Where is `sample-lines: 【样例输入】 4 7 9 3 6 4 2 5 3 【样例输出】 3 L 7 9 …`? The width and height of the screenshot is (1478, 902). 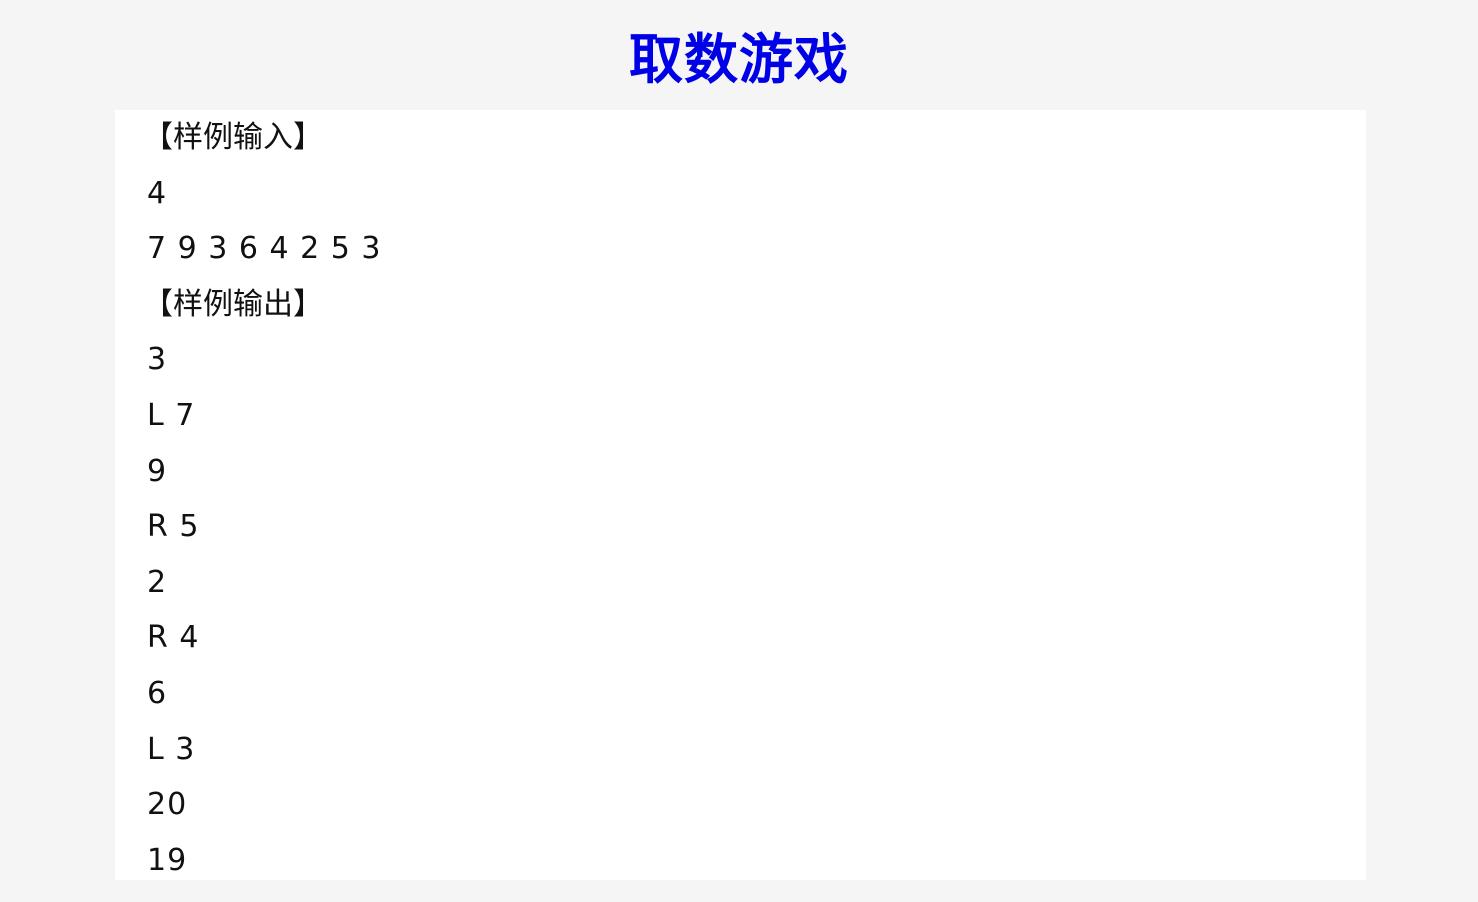
sample-lines: 【样例输入】 4 7 9 3 6 4 2 5 3 【样例输出】 3 L 7 9 … is located at coordinates (262, 499).